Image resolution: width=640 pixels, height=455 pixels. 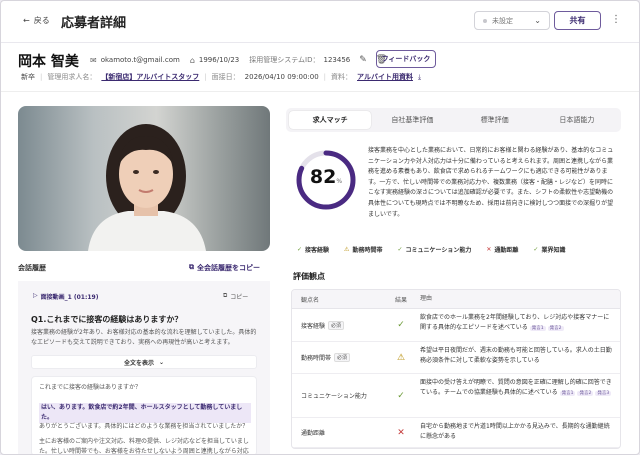 What do you see at coordinates (140, 60) in the screenshot?
I see `email: okamoto.t@gmail.com` at bounding box center [140, 60].